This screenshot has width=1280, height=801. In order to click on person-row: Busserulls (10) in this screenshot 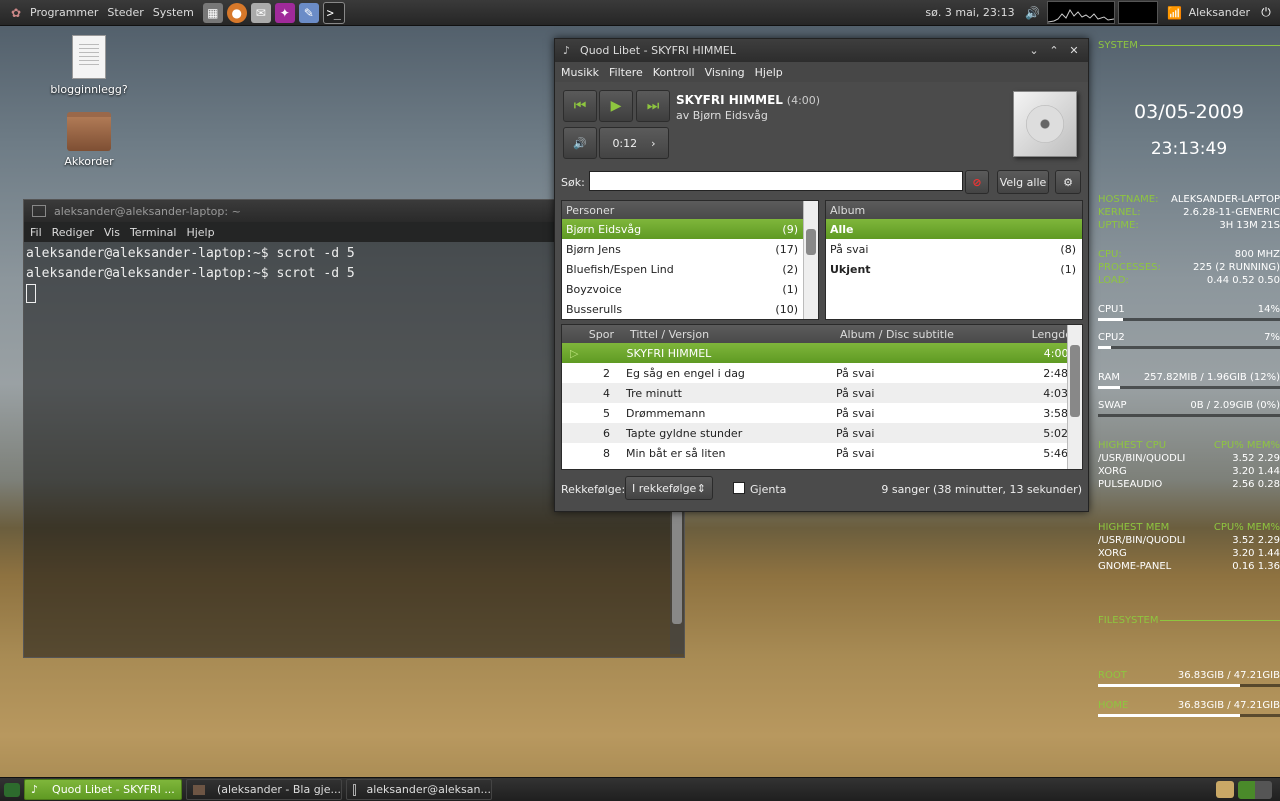, I will do `click(690, 309)`.